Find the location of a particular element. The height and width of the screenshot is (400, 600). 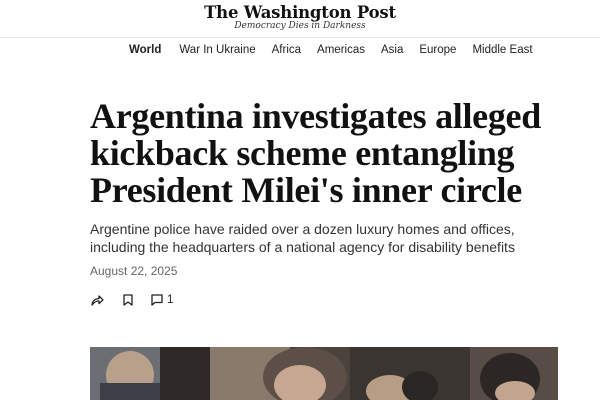

publish-date: August 22, 2025 is located at coordinates (134, 271).